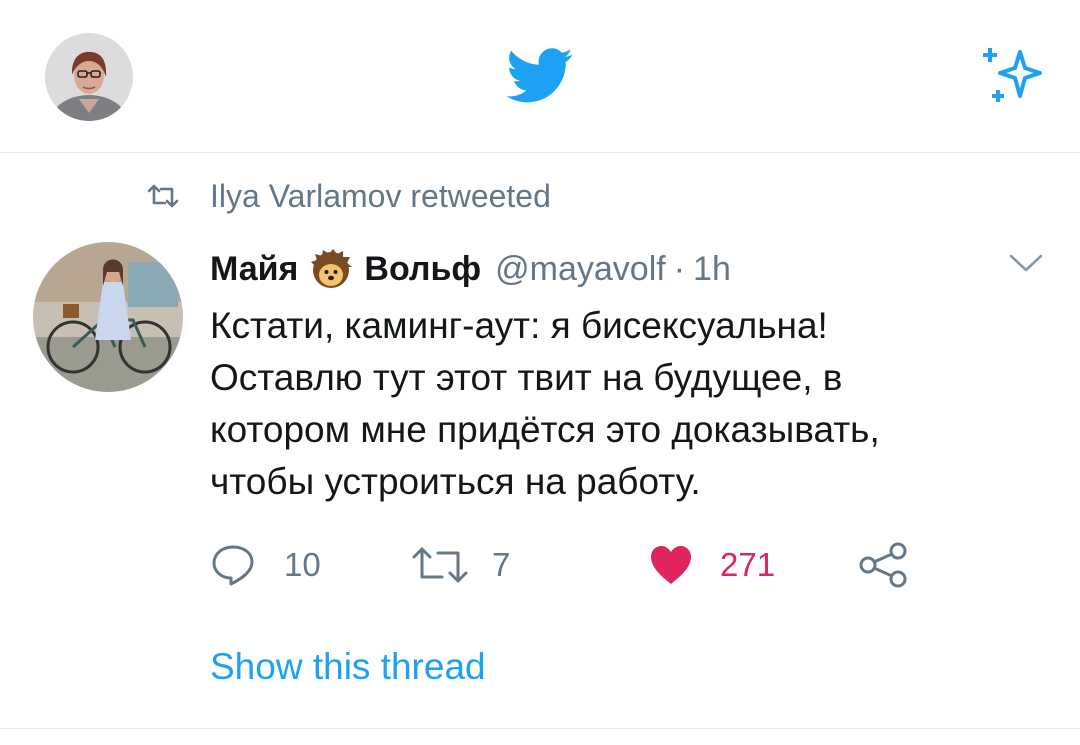  Describe the element at coordinates (302, 564) in the screenshot. I see `reply-count: 10` at that location.